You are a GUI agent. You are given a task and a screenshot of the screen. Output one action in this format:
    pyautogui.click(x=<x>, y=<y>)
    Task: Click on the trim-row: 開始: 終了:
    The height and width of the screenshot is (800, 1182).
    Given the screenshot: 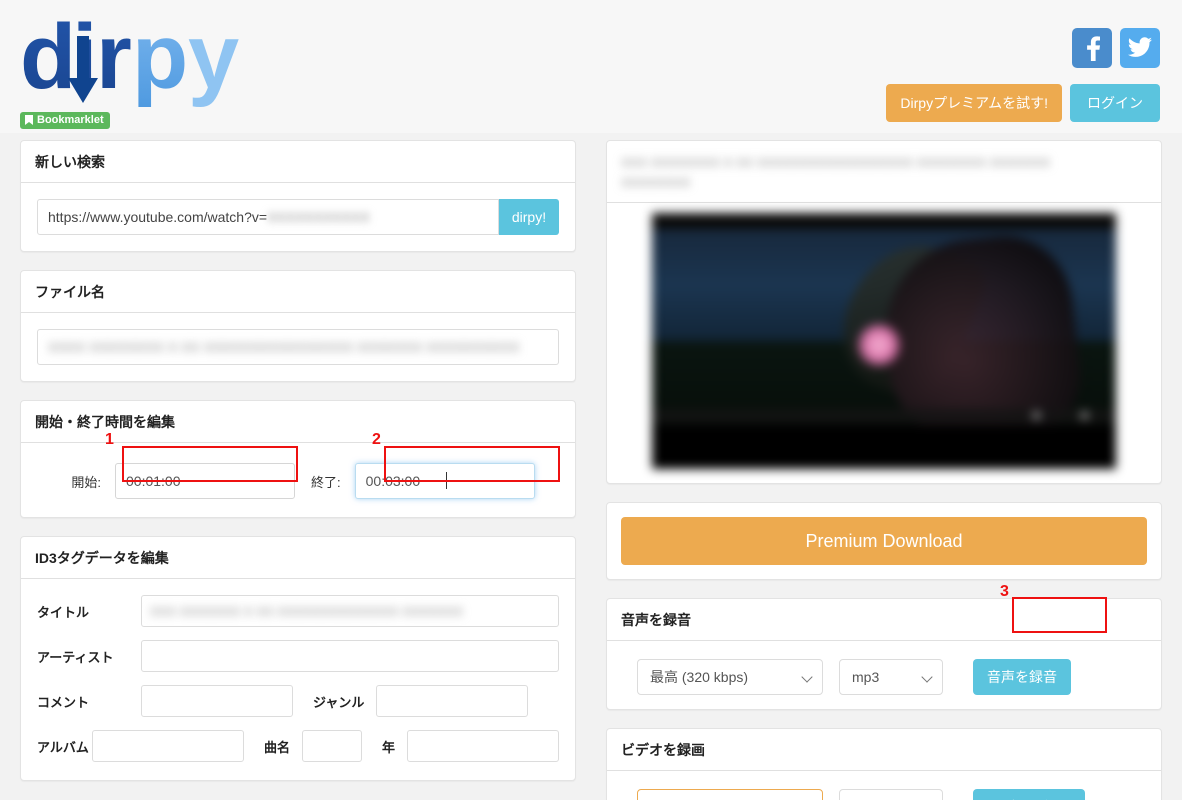 What is the action you would take?
    pyautogui.click(x=298, y=480)
    